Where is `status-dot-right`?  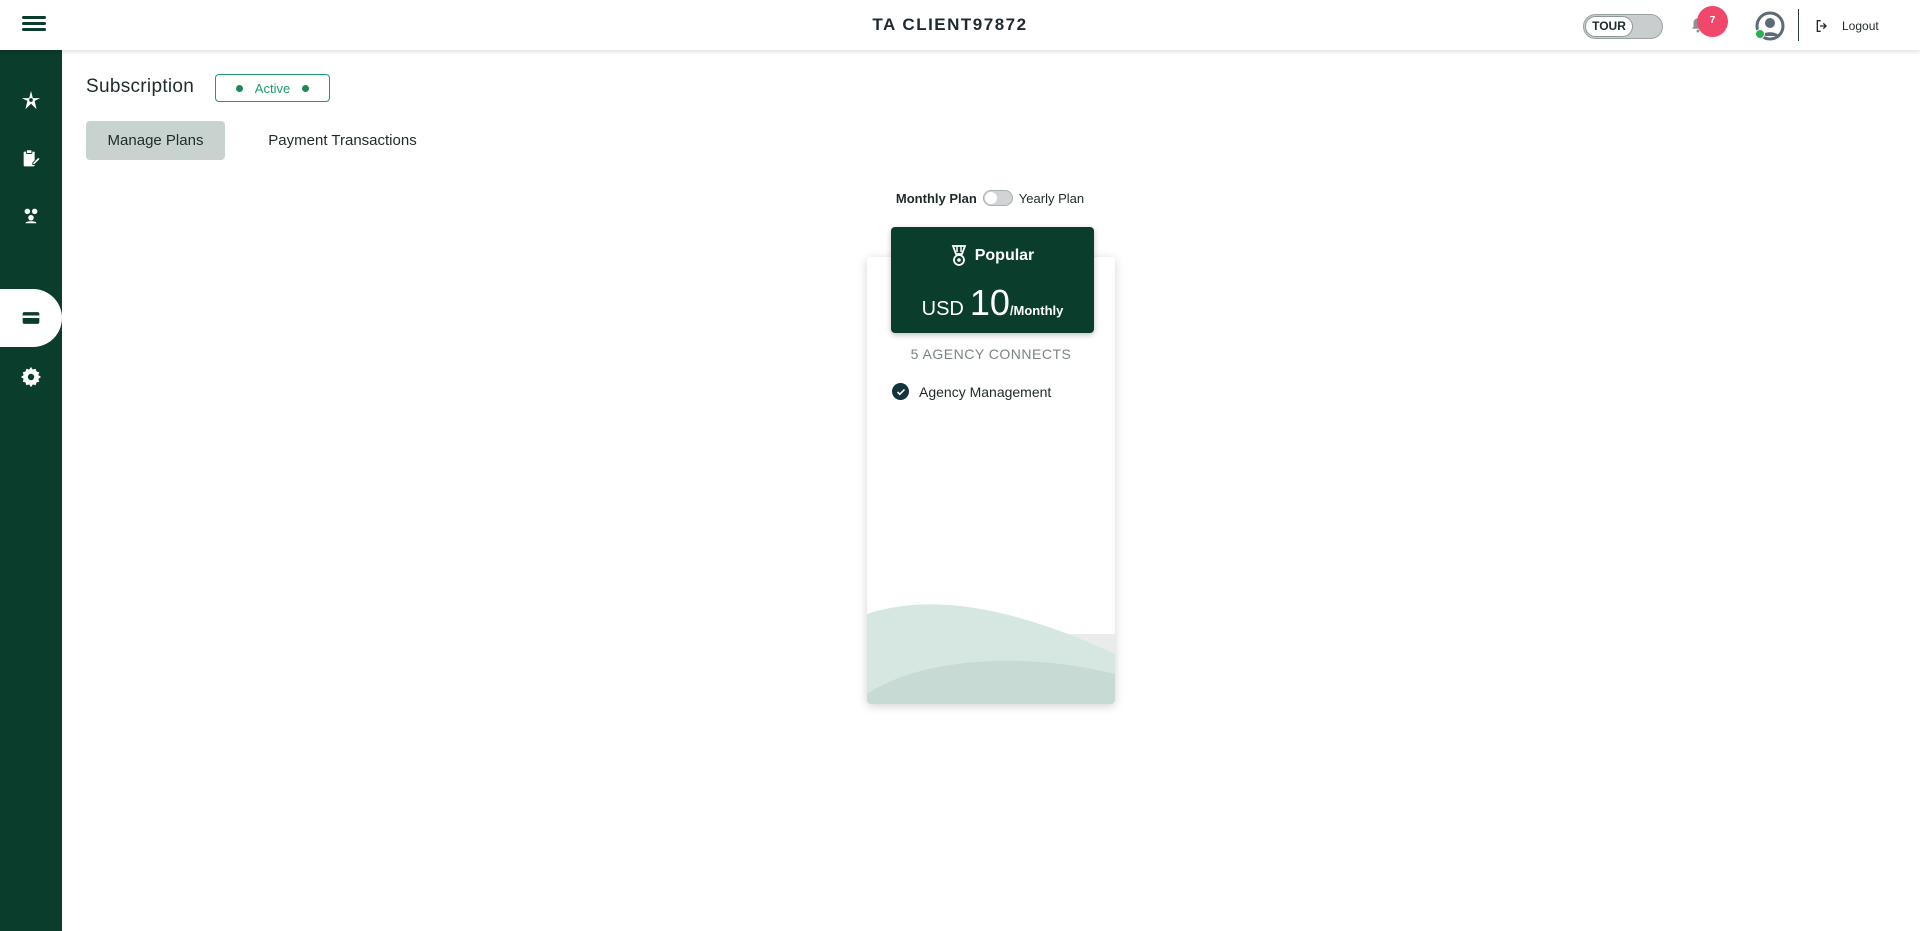
status-dot-right is located at coordinates (306, 88).